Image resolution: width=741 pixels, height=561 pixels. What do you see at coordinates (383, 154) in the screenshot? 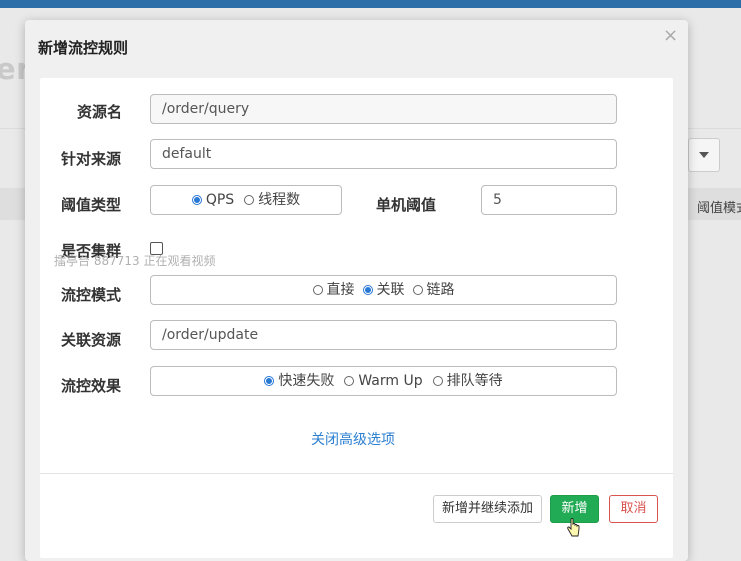
I see `source-input: default` at bounding box center [383, 154].